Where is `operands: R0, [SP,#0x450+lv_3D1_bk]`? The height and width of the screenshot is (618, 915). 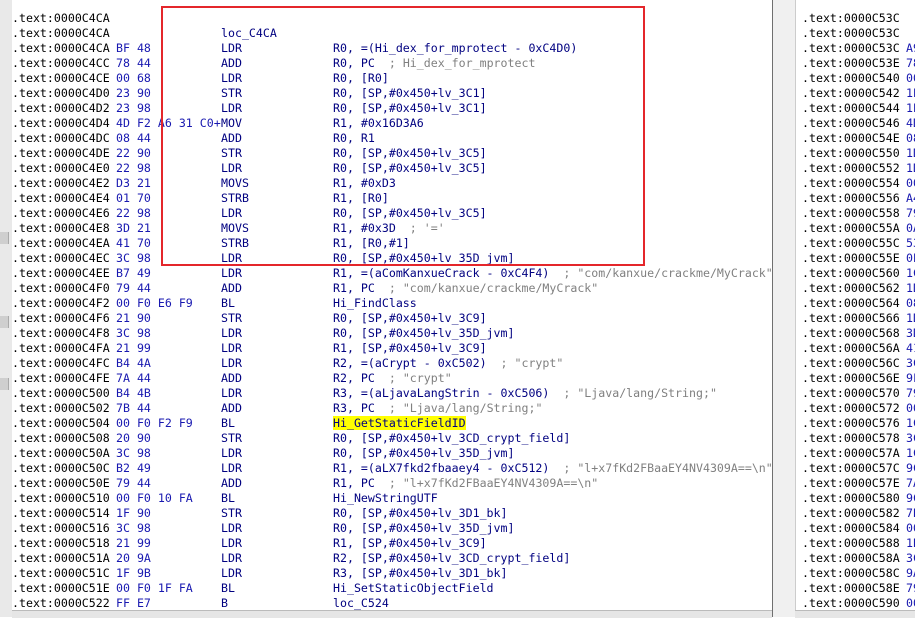 operands: R0, [SP,#0x450+lv_3D1_bk] is located at coordinates (420, 513).